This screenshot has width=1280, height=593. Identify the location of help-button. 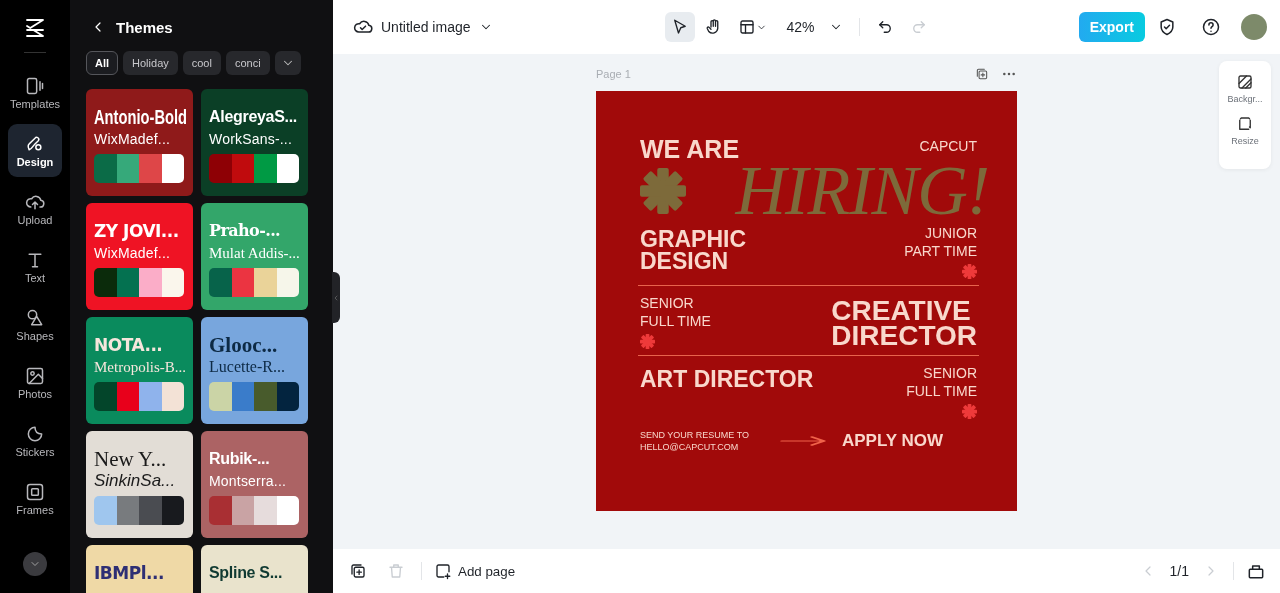
(1211, 27).